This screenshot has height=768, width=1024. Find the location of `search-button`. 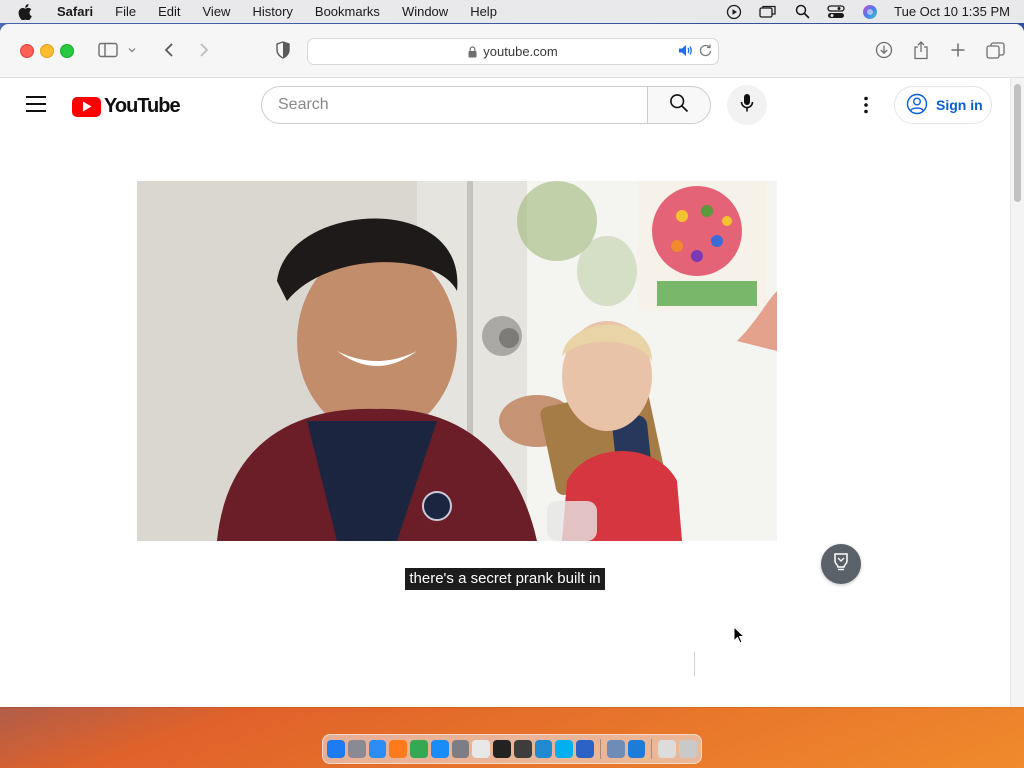

search-button is located at coordinates (679, 105).